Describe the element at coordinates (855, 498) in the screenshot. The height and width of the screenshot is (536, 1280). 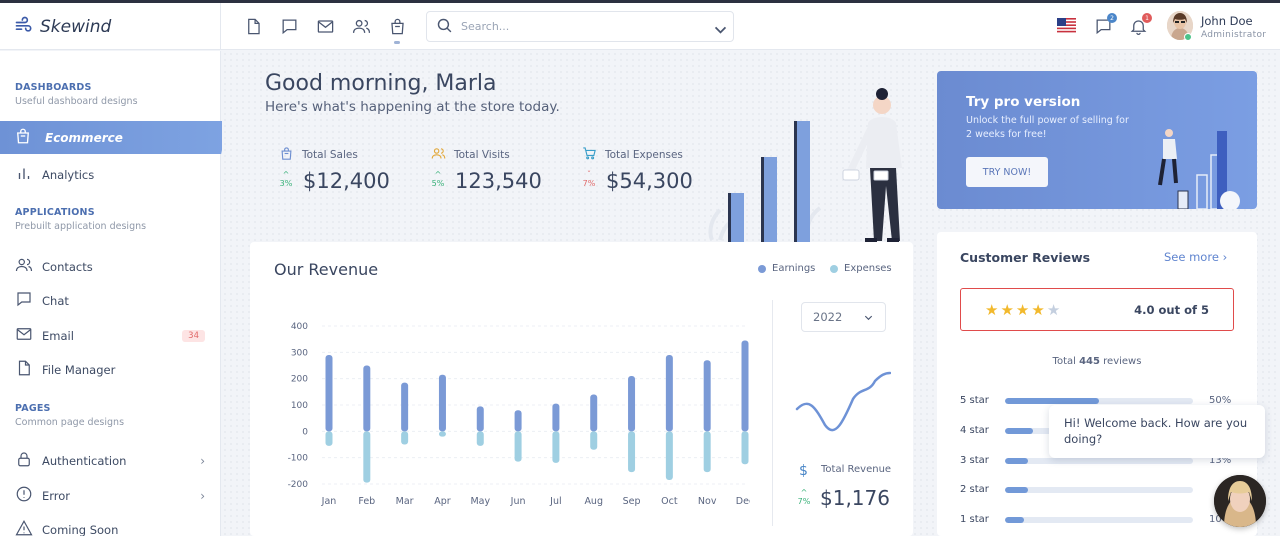
I see `total-revenue-value: $1,176` at that location.